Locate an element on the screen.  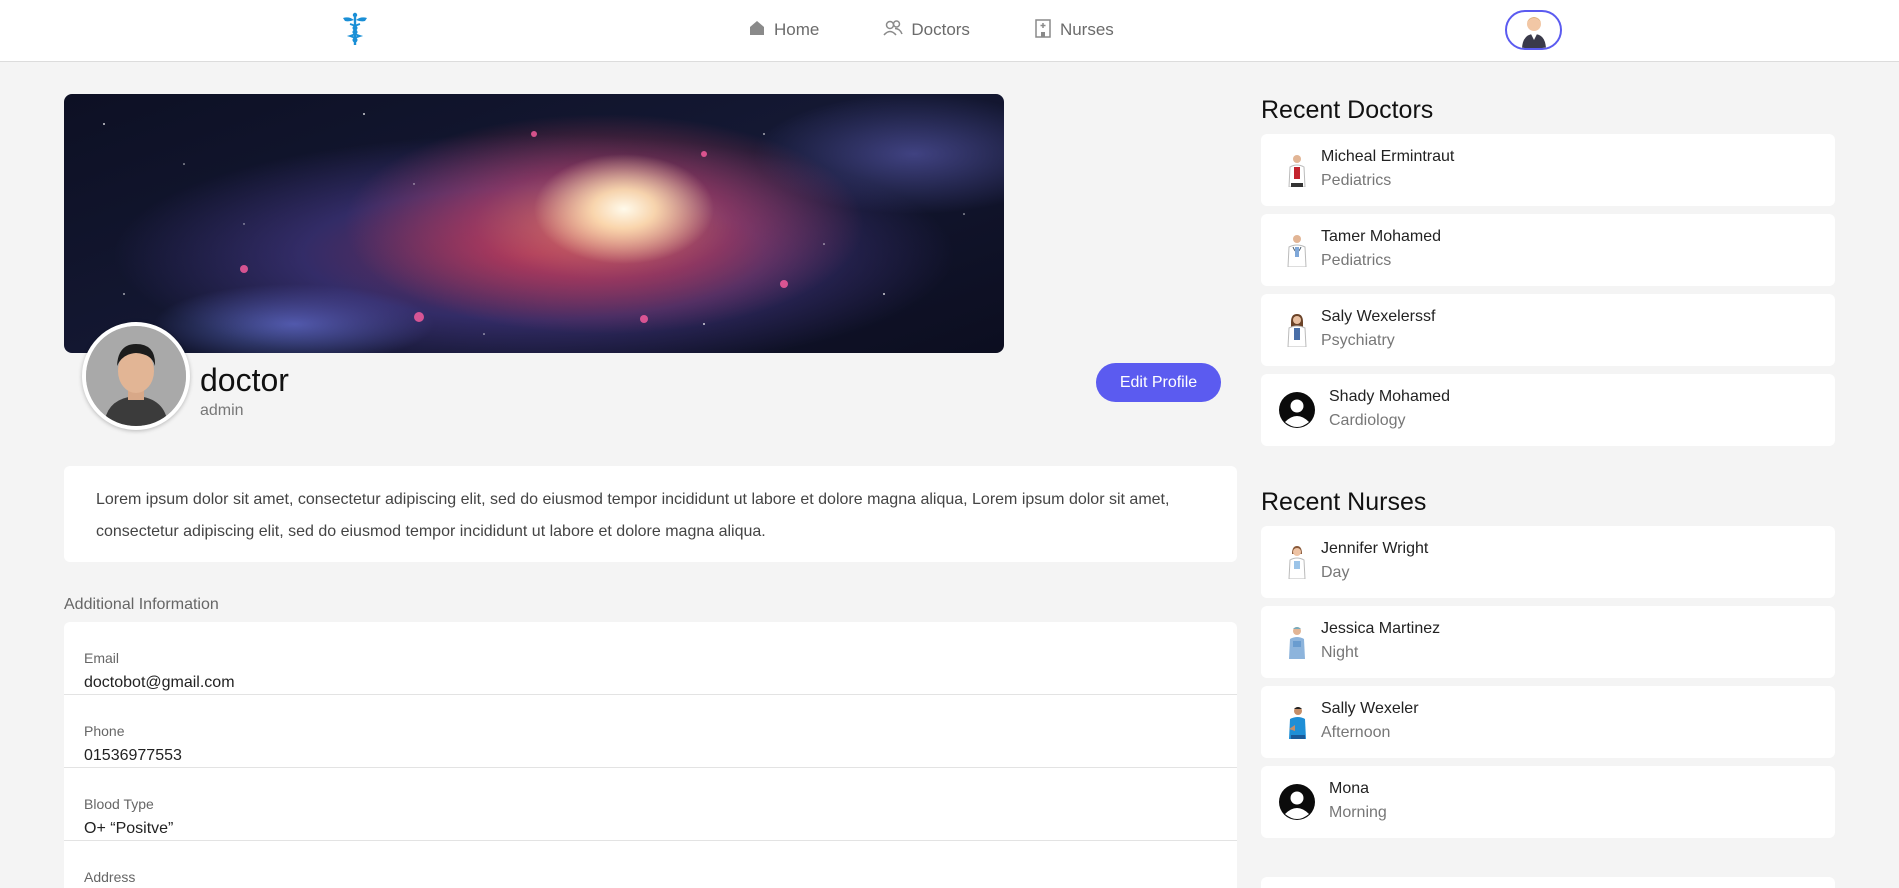
doctor-card: Shady Mohamed Cardiology is located at coordinates (1548, 410).